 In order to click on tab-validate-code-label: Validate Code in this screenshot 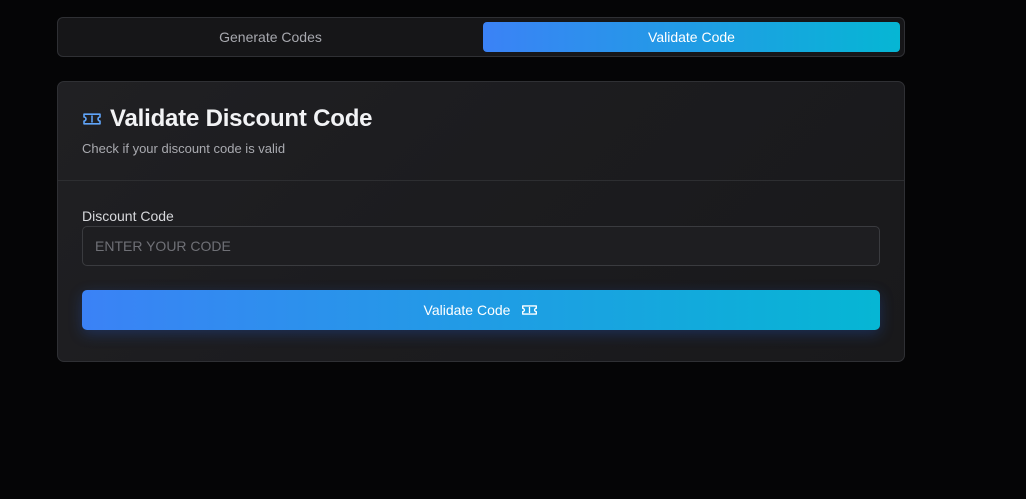, I will do `click(691, 37)`.